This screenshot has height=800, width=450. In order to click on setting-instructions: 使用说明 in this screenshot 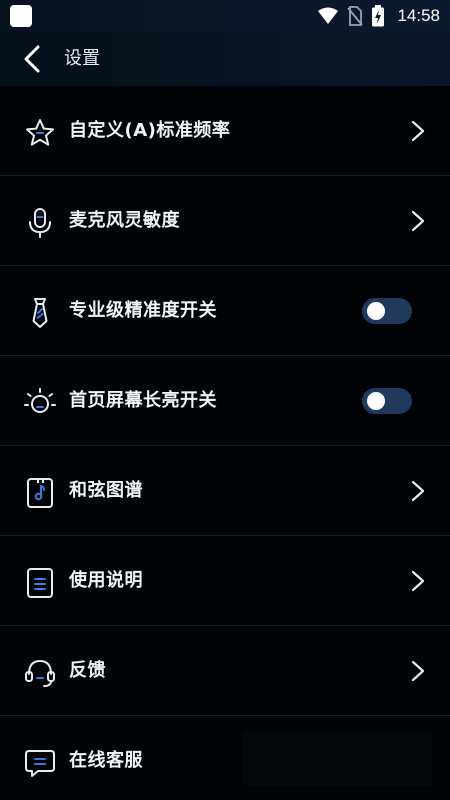, I will do `click(225, 581)`.